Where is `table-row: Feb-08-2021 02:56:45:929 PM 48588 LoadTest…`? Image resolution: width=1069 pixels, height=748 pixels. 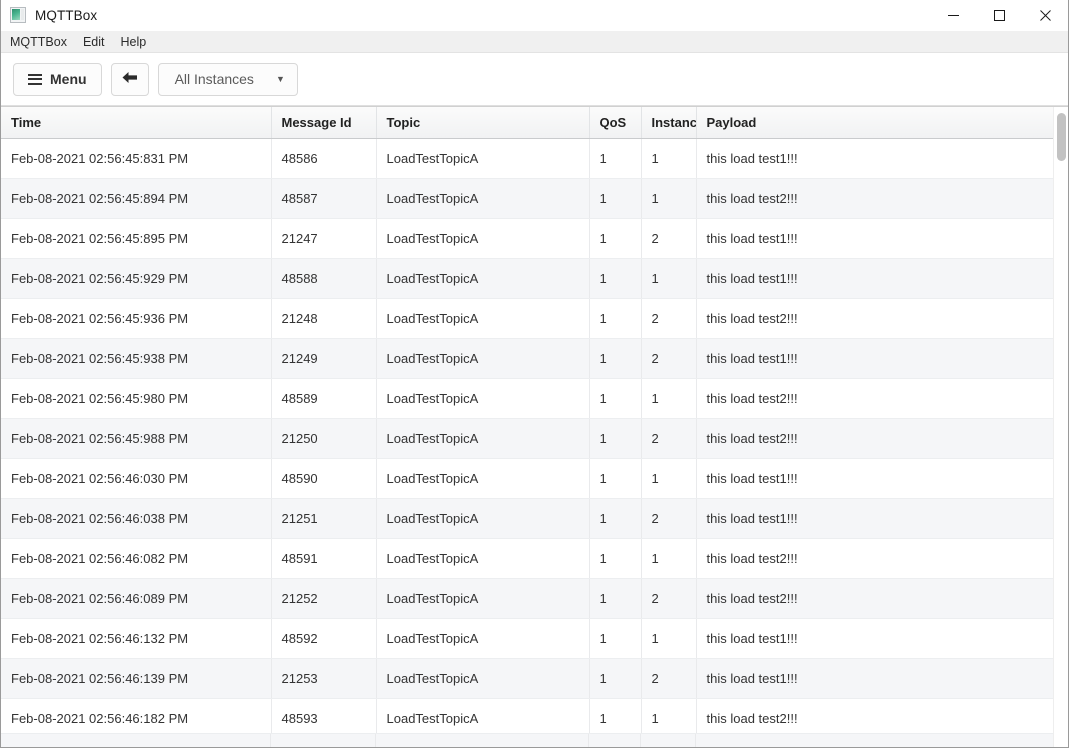
table-row: Feb-08-2021 02:56:45:929 PM 48588 LoadTest… is located at coordinates (528, 278).